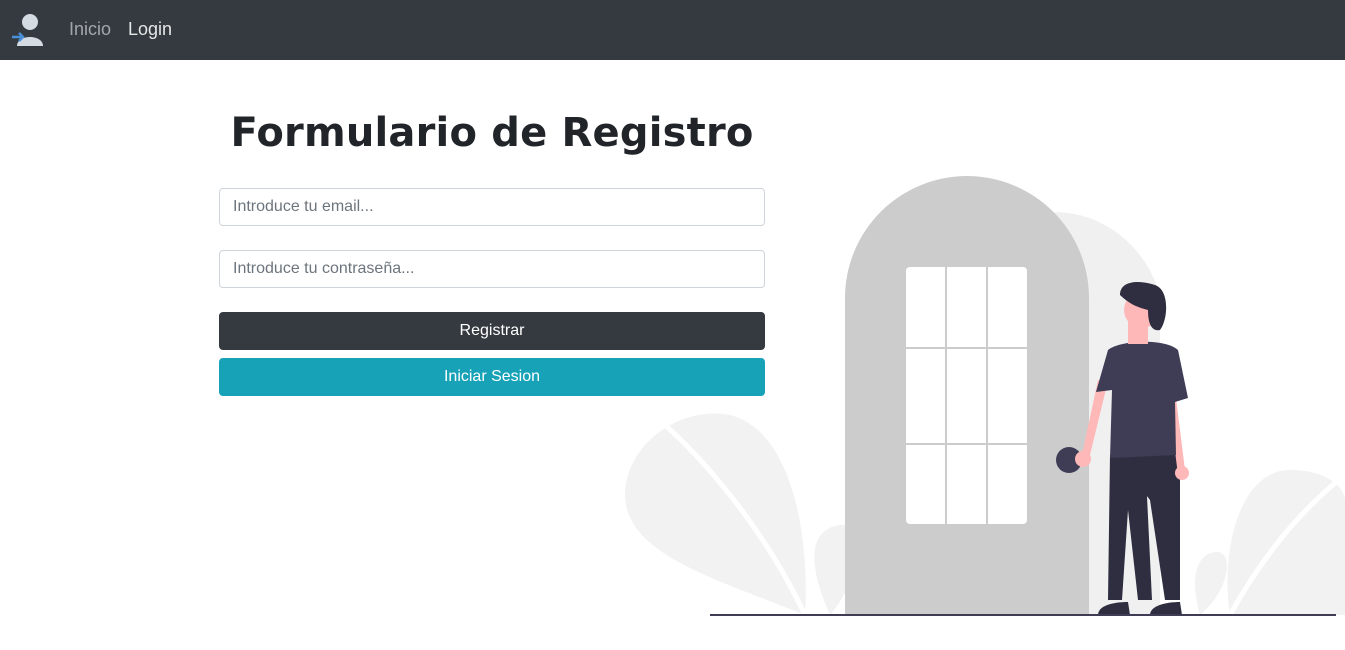 The height and width of the screenshot is (650, 1345). What do you see at coordinates (672, 30) in the screenshot?
I see `navbar: Inicio Login` at bounding box center [672, 30].